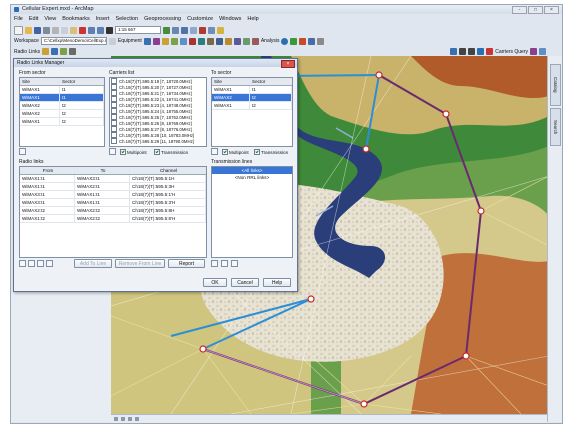 This screenshot has height=426, width=573. Describe the element at coordinates (158, 123) in the screenshot. I see `carrier-item: Ch.18(7)(T).595.5:26 [8, 18769.0MHz]` at that location.